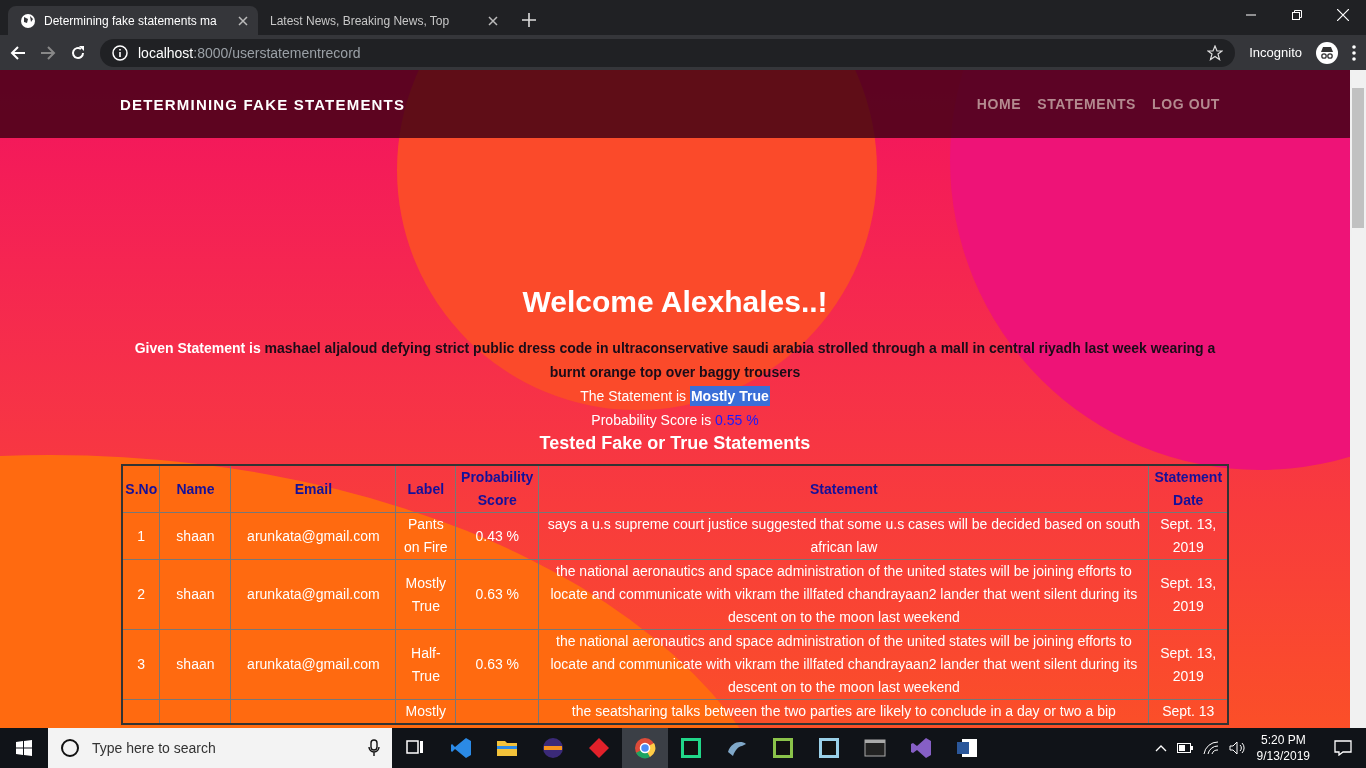  Describe the element at coordinates (675, 360) in the screenshot. I see `given-statement-text: Given Statement is mashael aljaloud defying strict public dress code in ultraconservative saudi arabia strolled through a mall in central riyadh last week wearing a burnt orange top over baggy trousers` at that location.